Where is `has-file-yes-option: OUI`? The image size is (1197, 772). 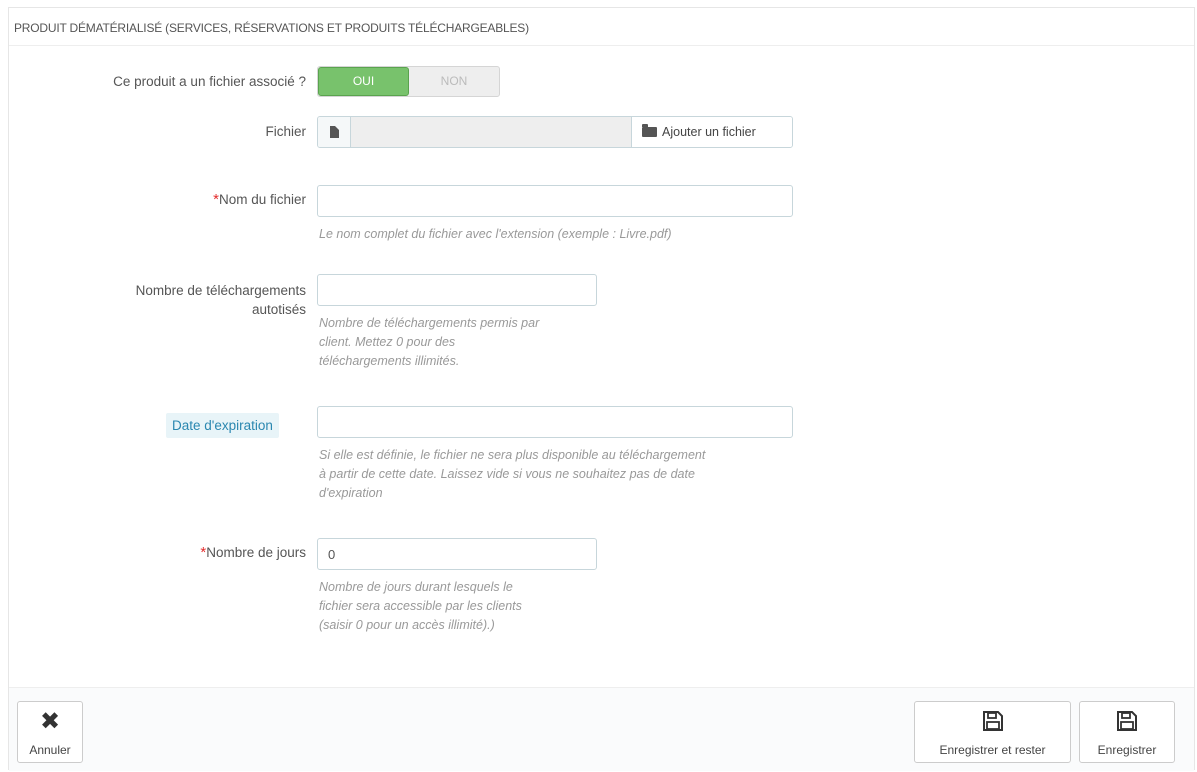
has-file-yes-option: OUI is located at coordinates (363, 81).